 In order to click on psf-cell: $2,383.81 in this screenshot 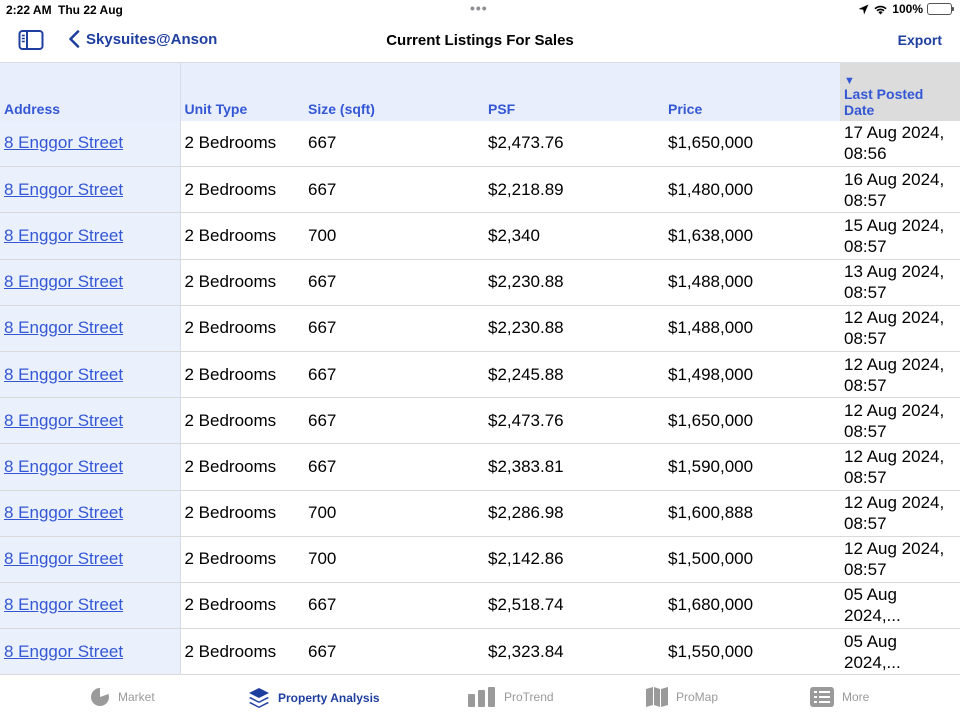, I will do `click(574, 467)`.